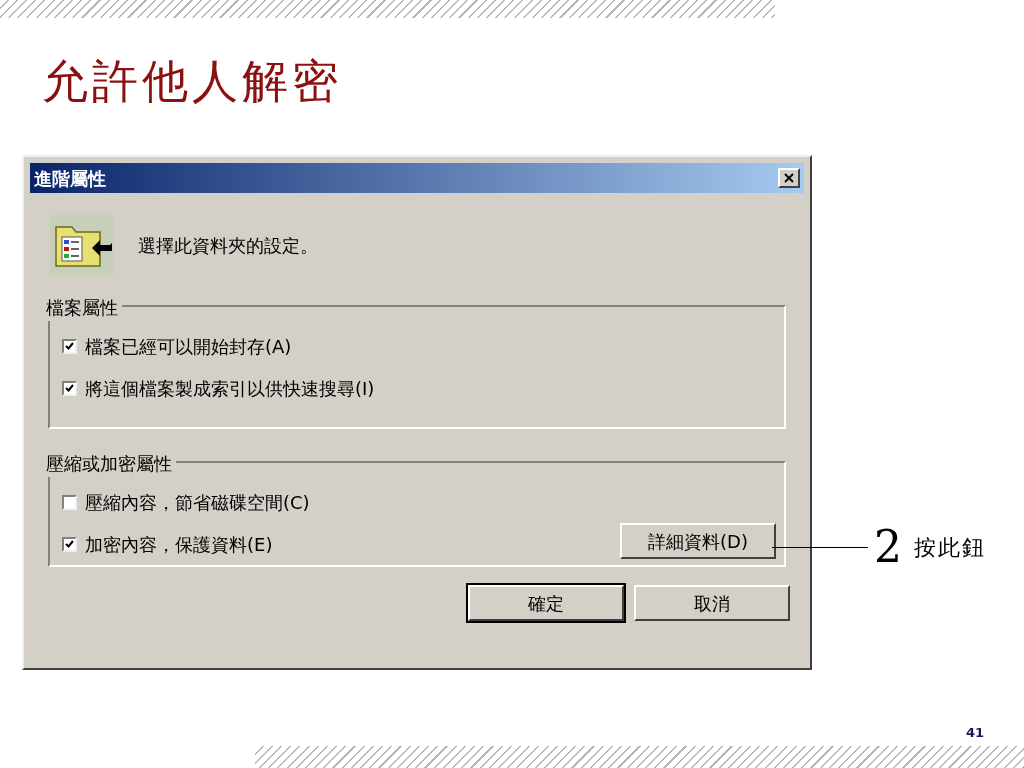 This screenshot has height=768, width=1024. What do you see at coordinates (82, 245) in the screenshot?
I see `folder-icon` at bounding box center [82, 245].